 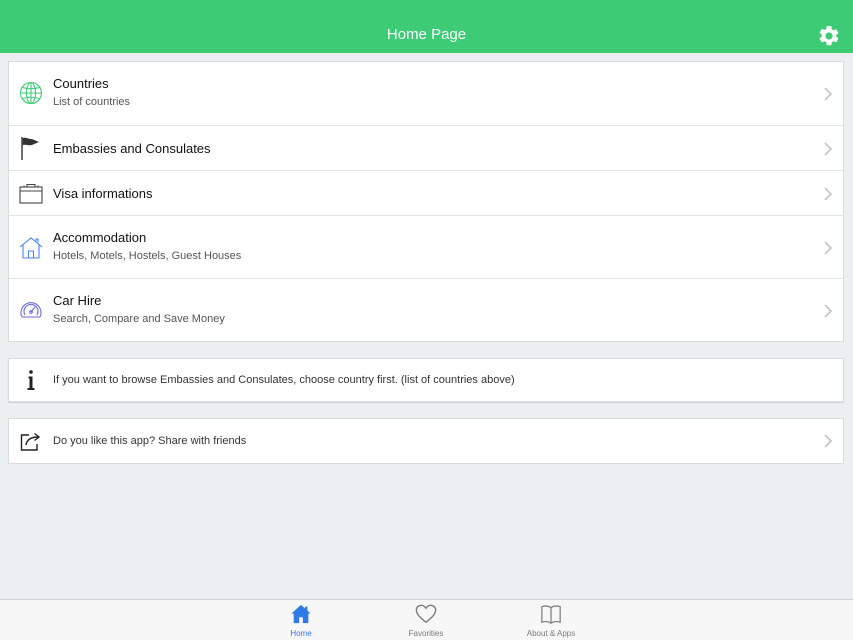 What do you see at coordinates (426, 147) in the screenshot?
I see `menu-item-embassies: Embassies and Consulates` at bounding box center [426, 147].